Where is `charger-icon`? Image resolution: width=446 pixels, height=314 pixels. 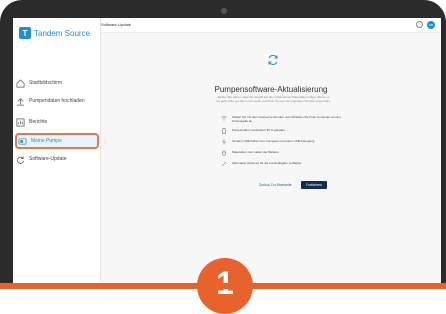
charger-icon is located at coordinates (224, 153).